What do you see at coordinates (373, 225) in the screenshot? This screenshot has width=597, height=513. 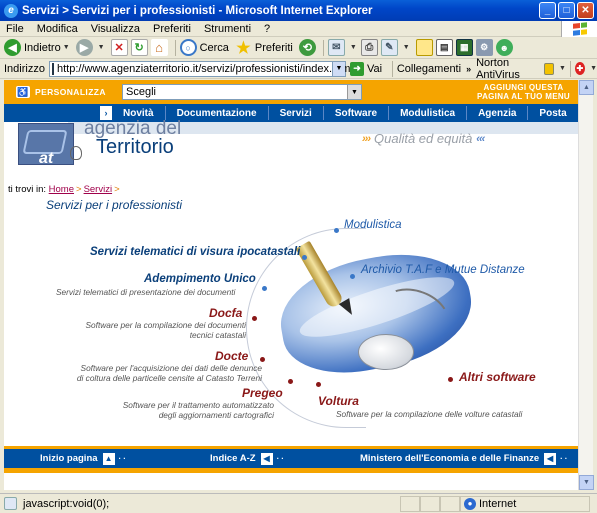 I see `link-modulistica: Modulistica` at bounding box center [373, 225].